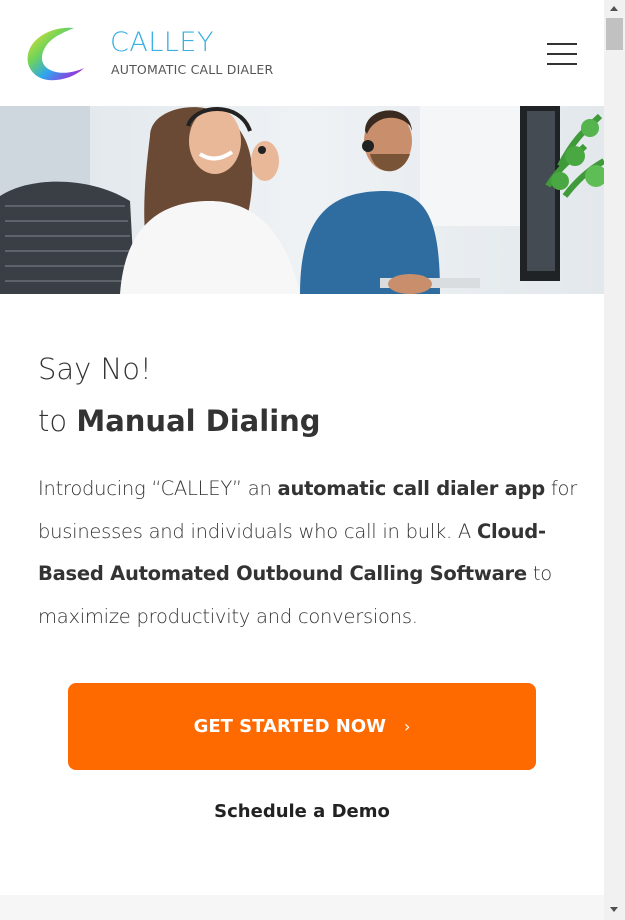 The image size is (625, 920). I want to click on chevron-right-icon: ›, so click(407, 726).